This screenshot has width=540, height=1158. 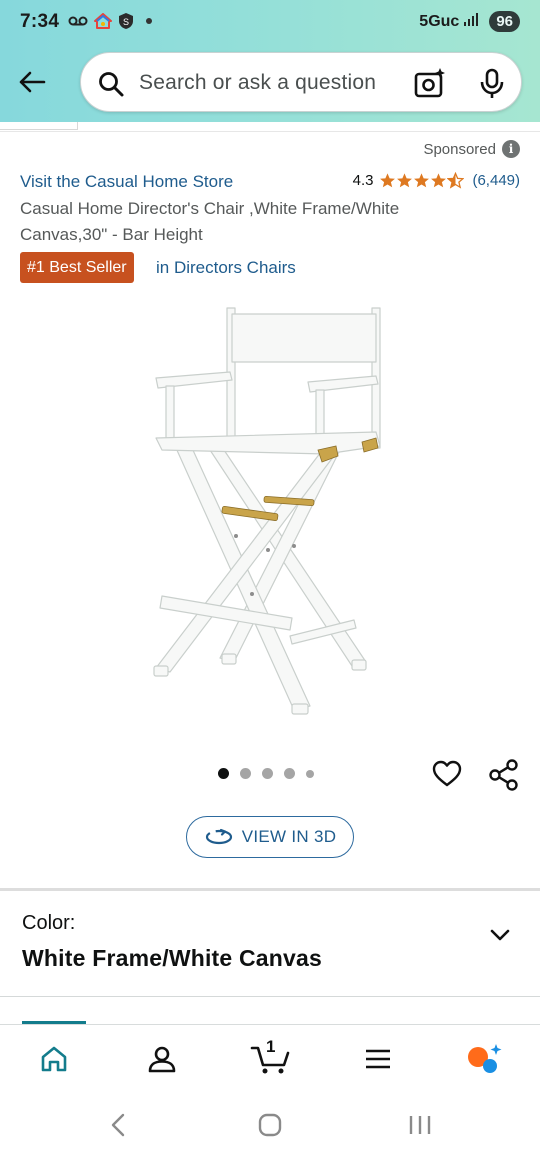 What do you see at coordinates (270, 23) in the screenshot?
I see `status-bar: 7:34 S 5Guc 96` at bounding box center [270, 23].